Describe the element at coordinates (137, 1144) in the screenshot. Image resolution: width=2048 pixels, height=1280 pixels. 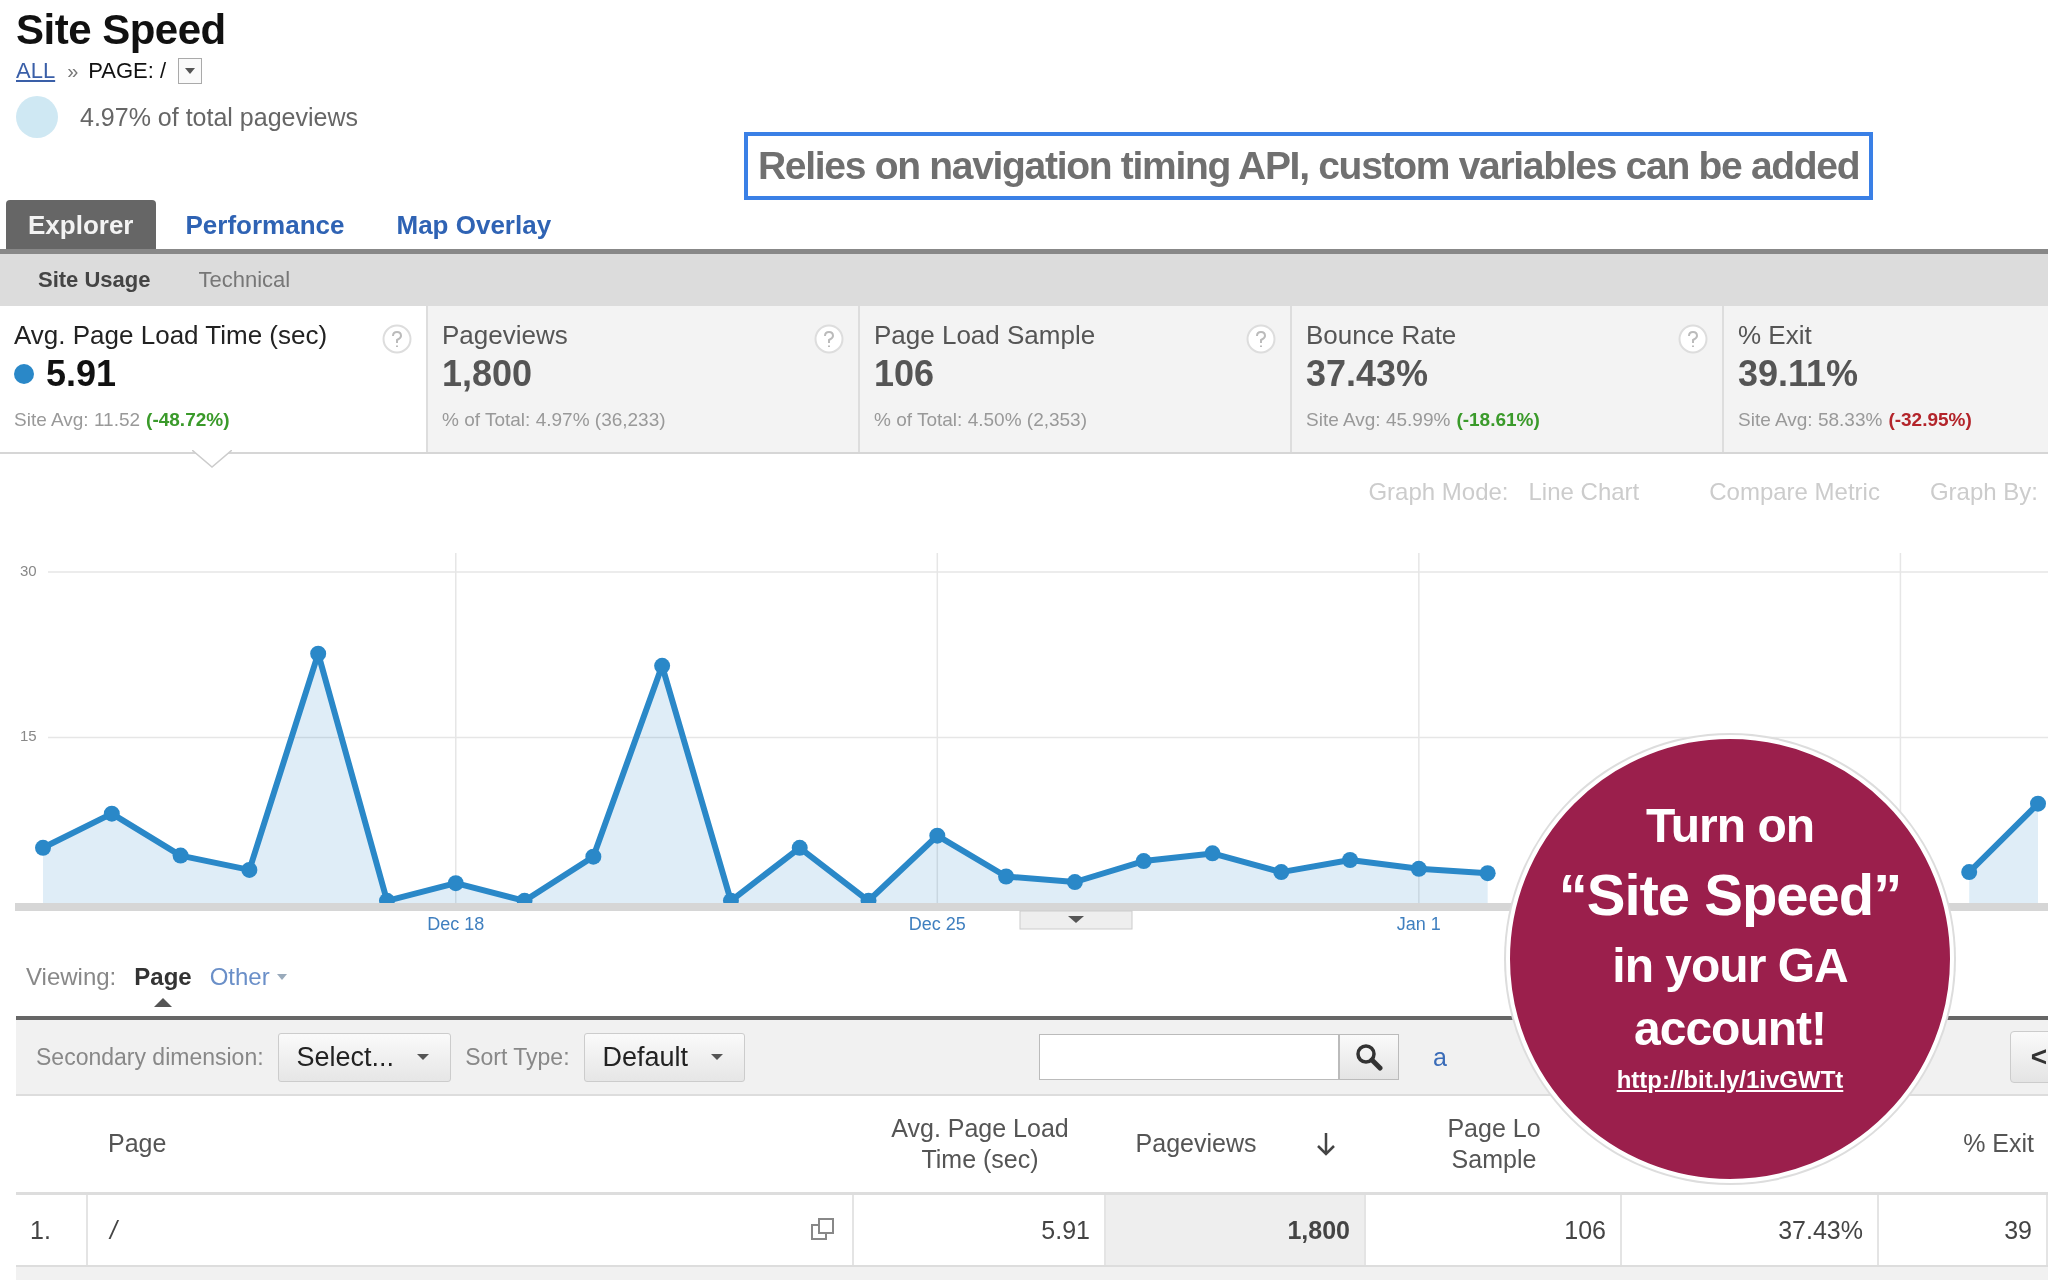
I see `column-header: Page` at that location.